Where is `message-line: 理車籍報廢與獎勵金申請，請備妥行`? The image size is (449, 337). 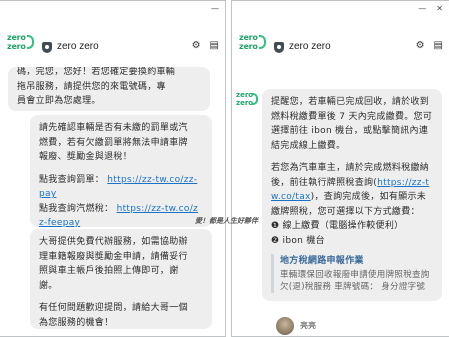 message-line: 理車籍報廢與獎勵金申請，請備妥行 is located at coordinates (113, 256).